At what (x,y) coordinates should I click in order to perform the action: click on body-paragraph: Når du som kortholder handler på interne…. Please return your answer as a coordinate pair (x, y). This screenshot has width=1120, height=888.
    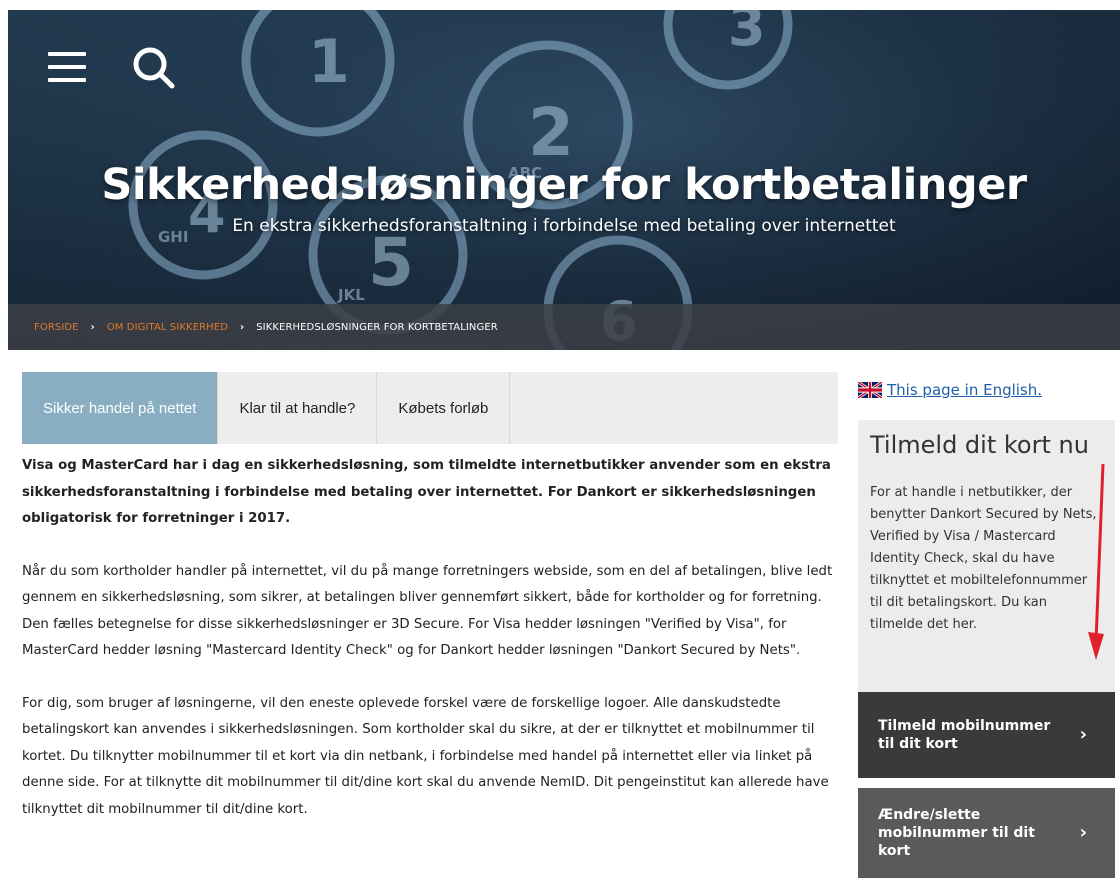
    Looking at the image, I should click on (427, 611).